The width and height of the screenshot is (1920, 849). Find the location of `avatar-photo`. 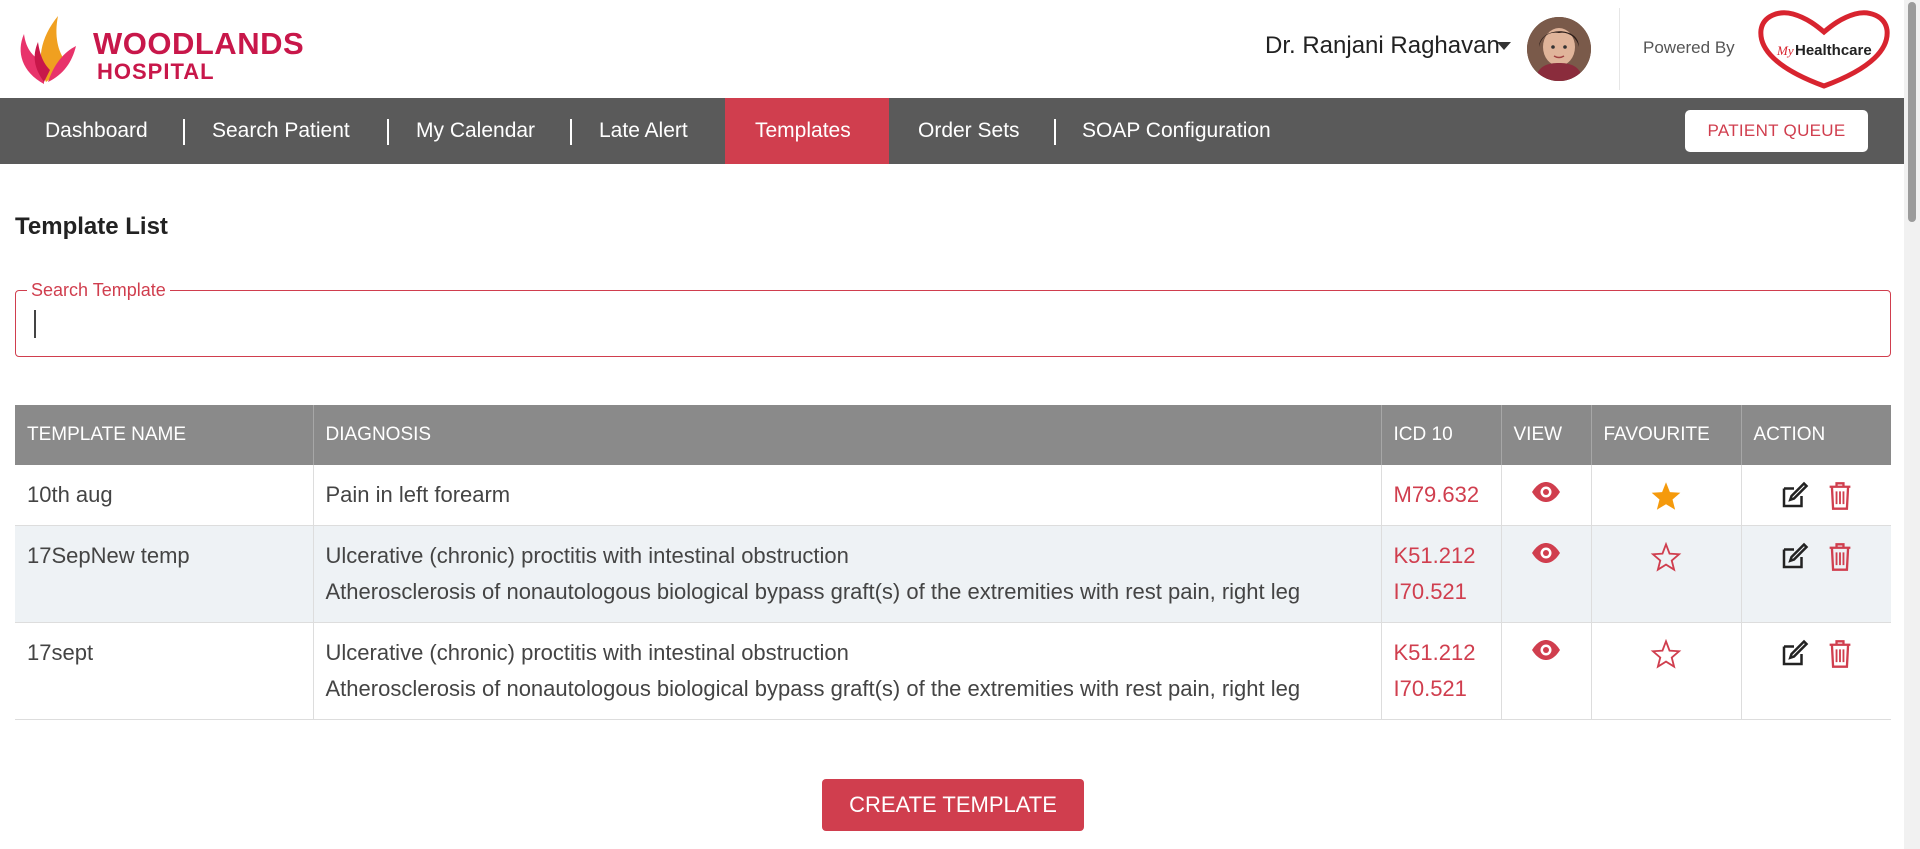

avatar-photo is located at coordinates (1559, 49).